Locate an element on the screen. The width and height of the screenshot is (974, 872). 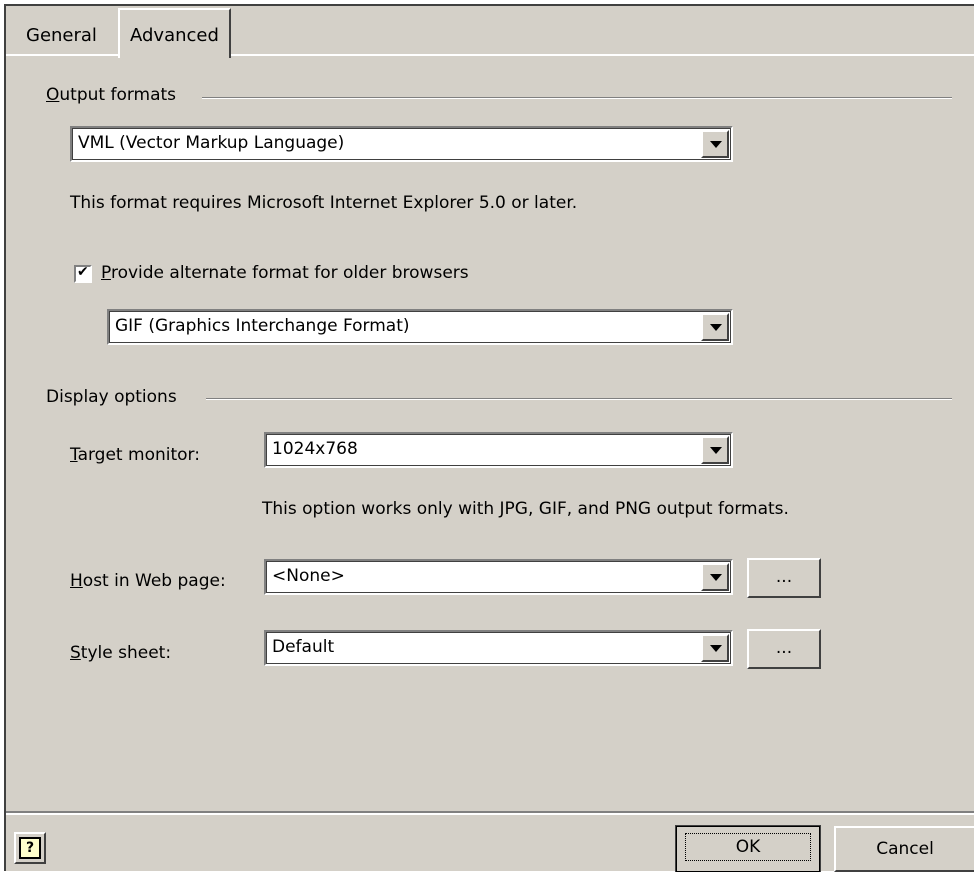
style-sheet-label: Style sheet: is located at coordinates (121, 653).